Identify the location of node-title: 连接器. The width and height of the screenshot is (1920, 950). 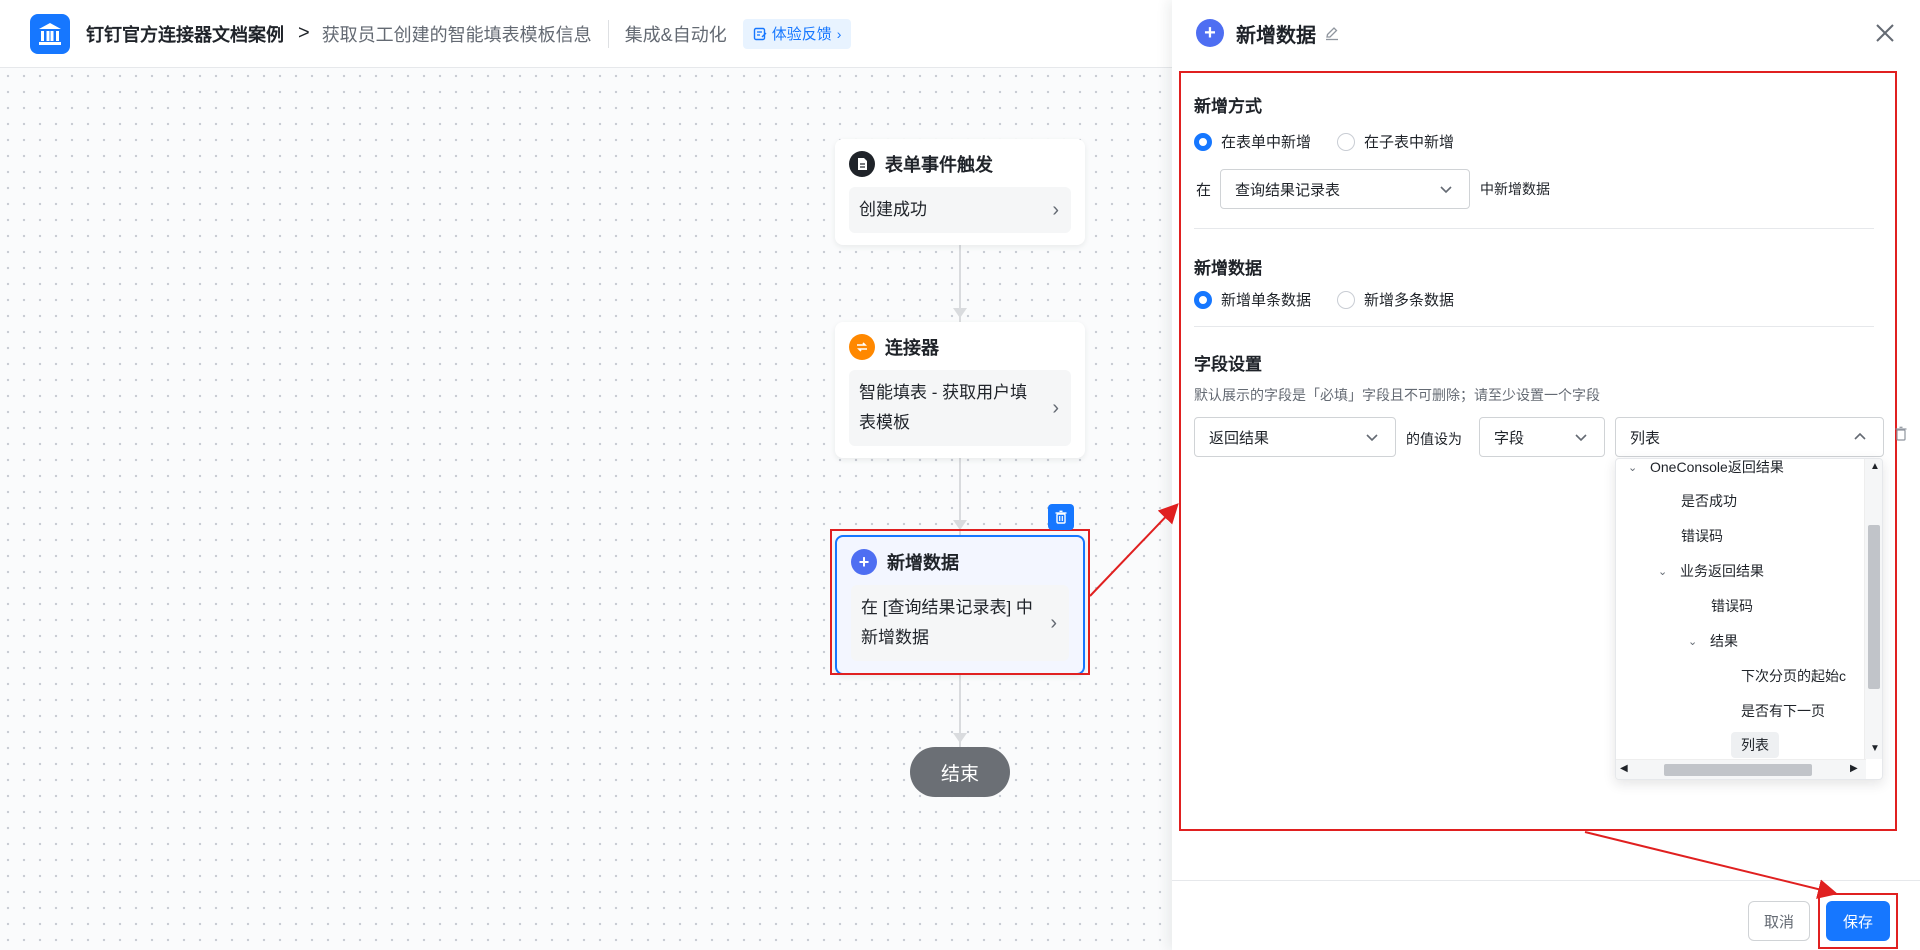
(912, 348).